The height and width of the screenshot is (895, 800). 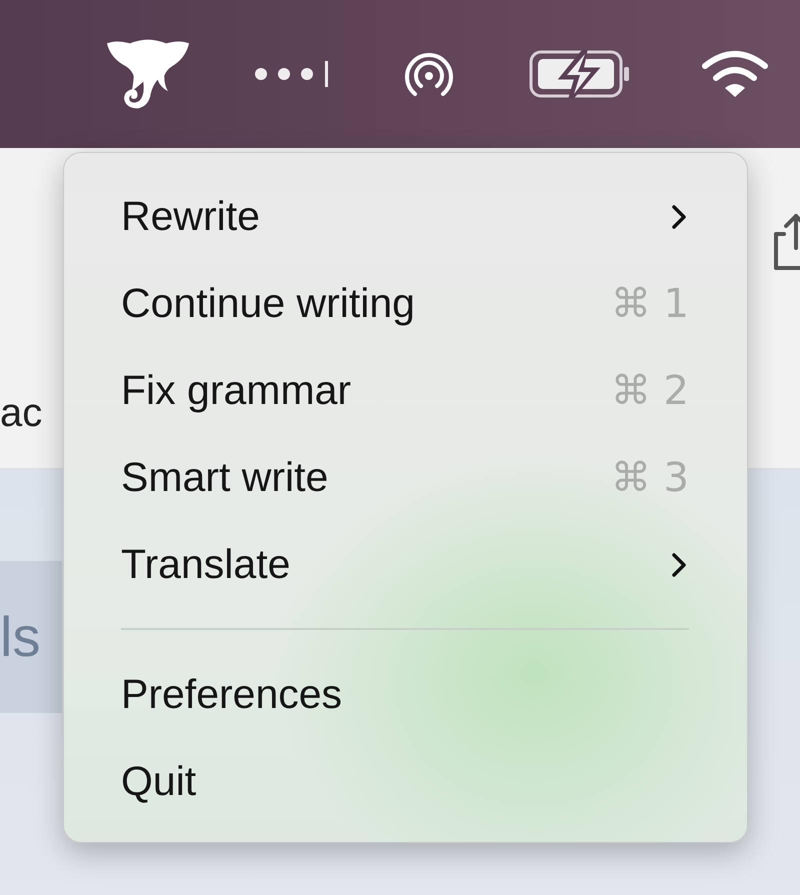 What do you see at coordinates (268, 303) in the screenshot?
I see `menu-item-label: Continue writing` at bounding box center [268, 303].